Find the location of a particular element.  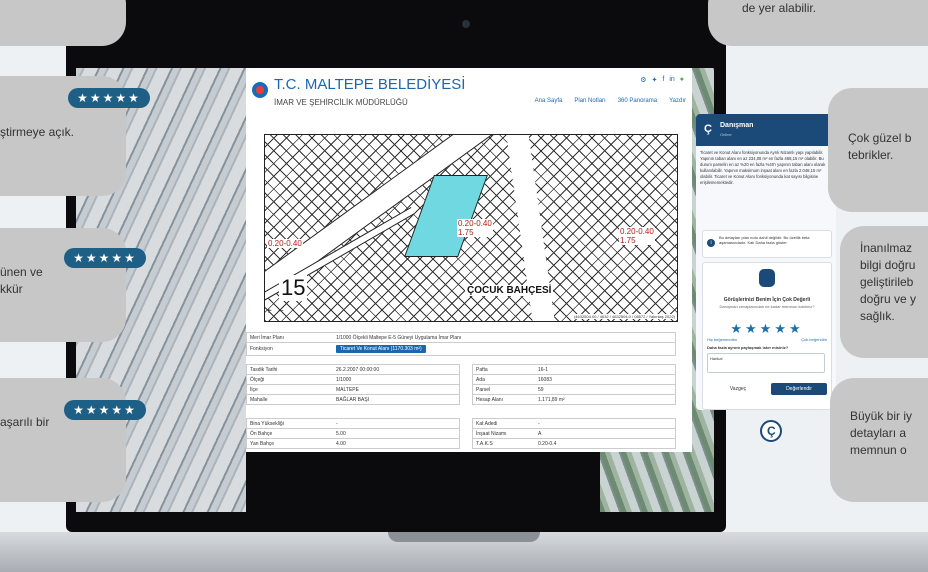

parcel-label: 0.20-0.40 1.75 is located at coordinates (475, 228).